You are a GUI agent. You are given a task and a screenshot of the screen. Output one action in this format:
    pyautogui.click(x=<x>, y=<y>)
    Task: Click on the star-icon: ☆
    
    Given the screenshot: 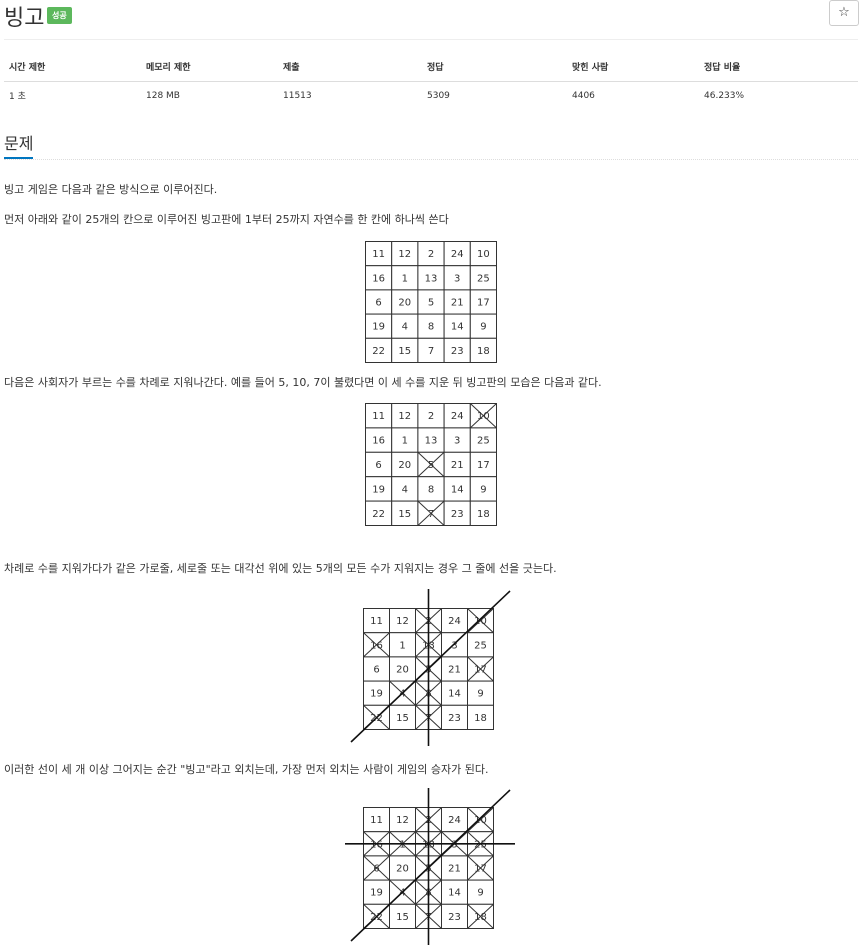 What is the action you would take?
    pyautogui.click(x=844, y=12)
    